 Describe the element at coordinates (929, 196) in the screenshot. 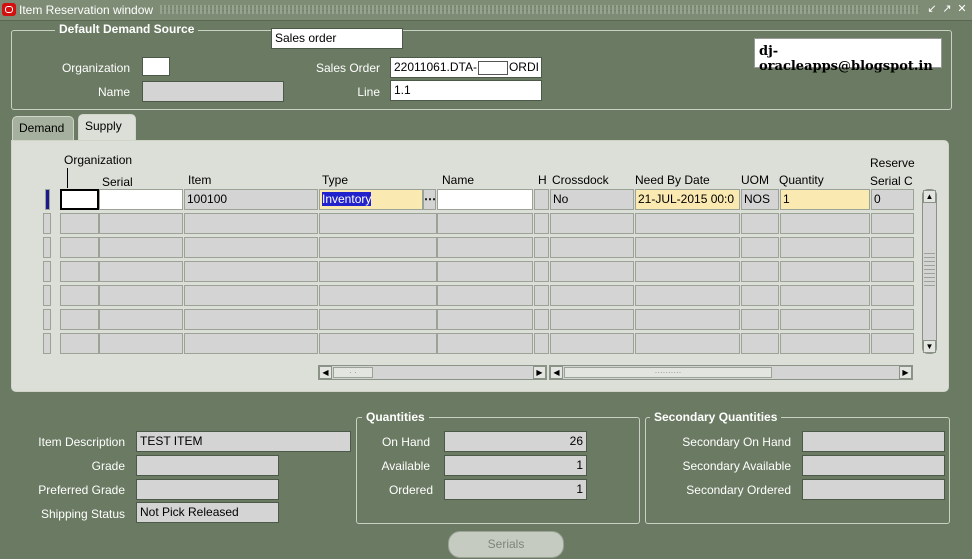

I see `scroll-up-icon: ▲` at that location.